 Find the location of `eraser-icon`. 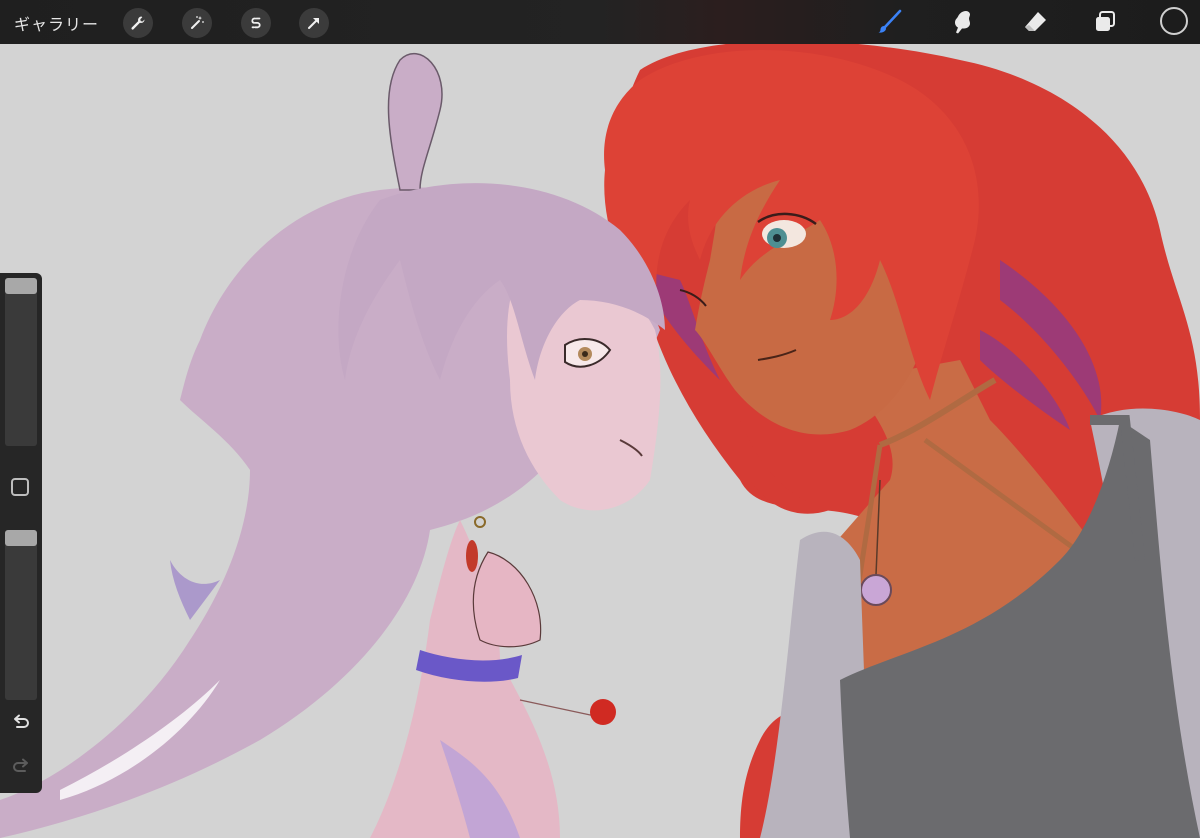

eraser-icon is located at coordinates (1035, 21).